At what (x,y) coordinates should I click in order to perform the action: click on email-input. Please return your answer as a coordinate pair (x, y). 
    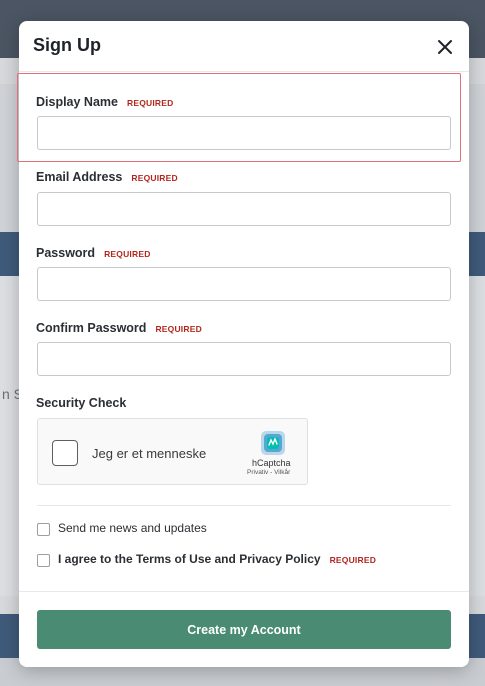
    Looking at the image, I should click on (244, 209).